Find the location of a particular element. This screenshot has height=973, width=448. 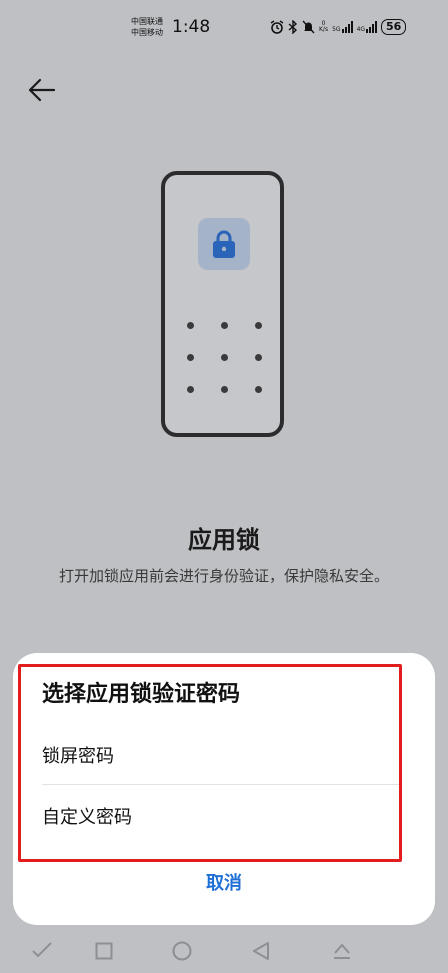

signal-1-type: 5G is located at coordinates (336, 29).